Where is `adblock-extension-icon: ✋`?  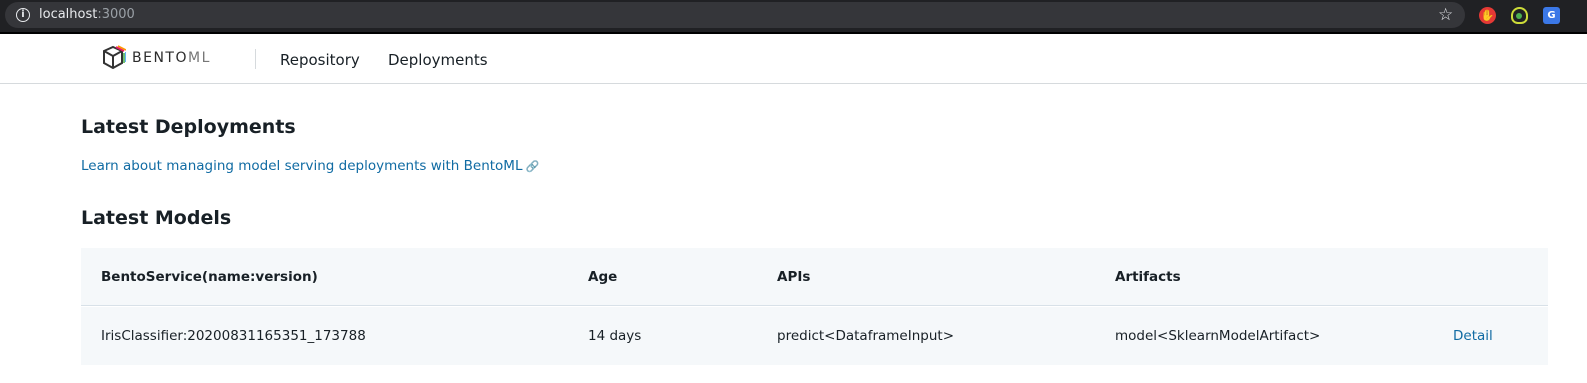 adblock-extension-icon: ✋ is located at coordinates (1487, 15).